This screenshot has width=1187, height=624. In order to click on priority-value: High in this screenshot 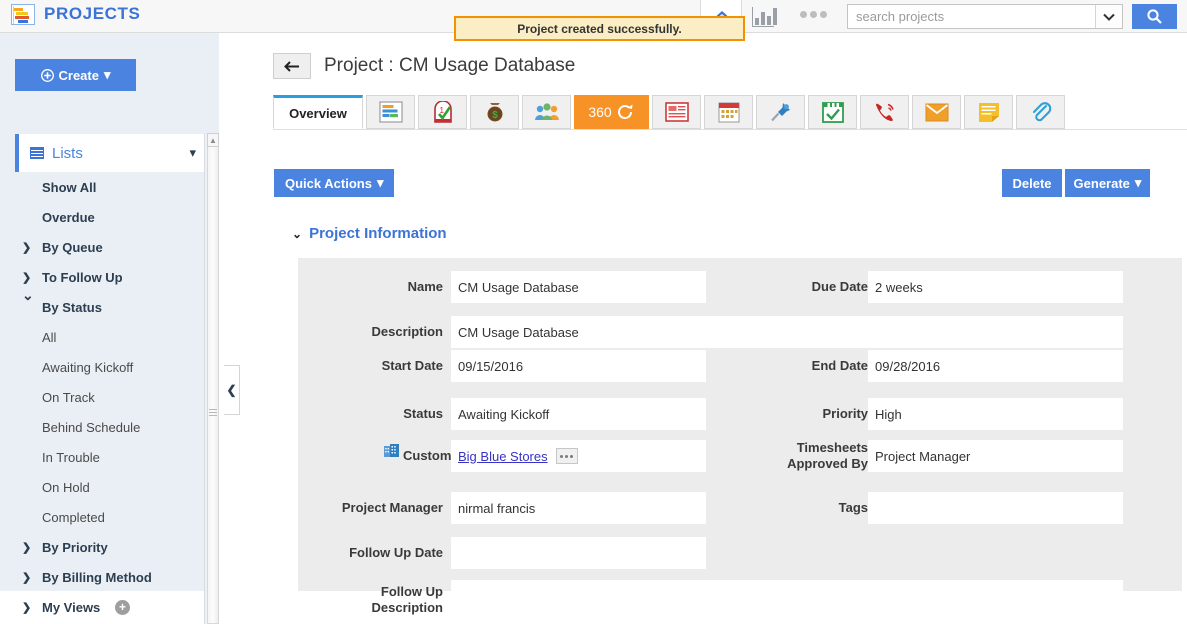, I will do `click(995, 414)`.